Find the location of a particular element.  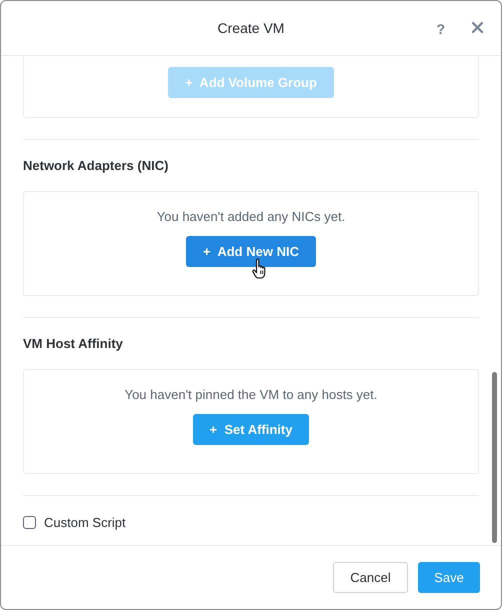

save-button: Save is located at coordinates (449, 577).